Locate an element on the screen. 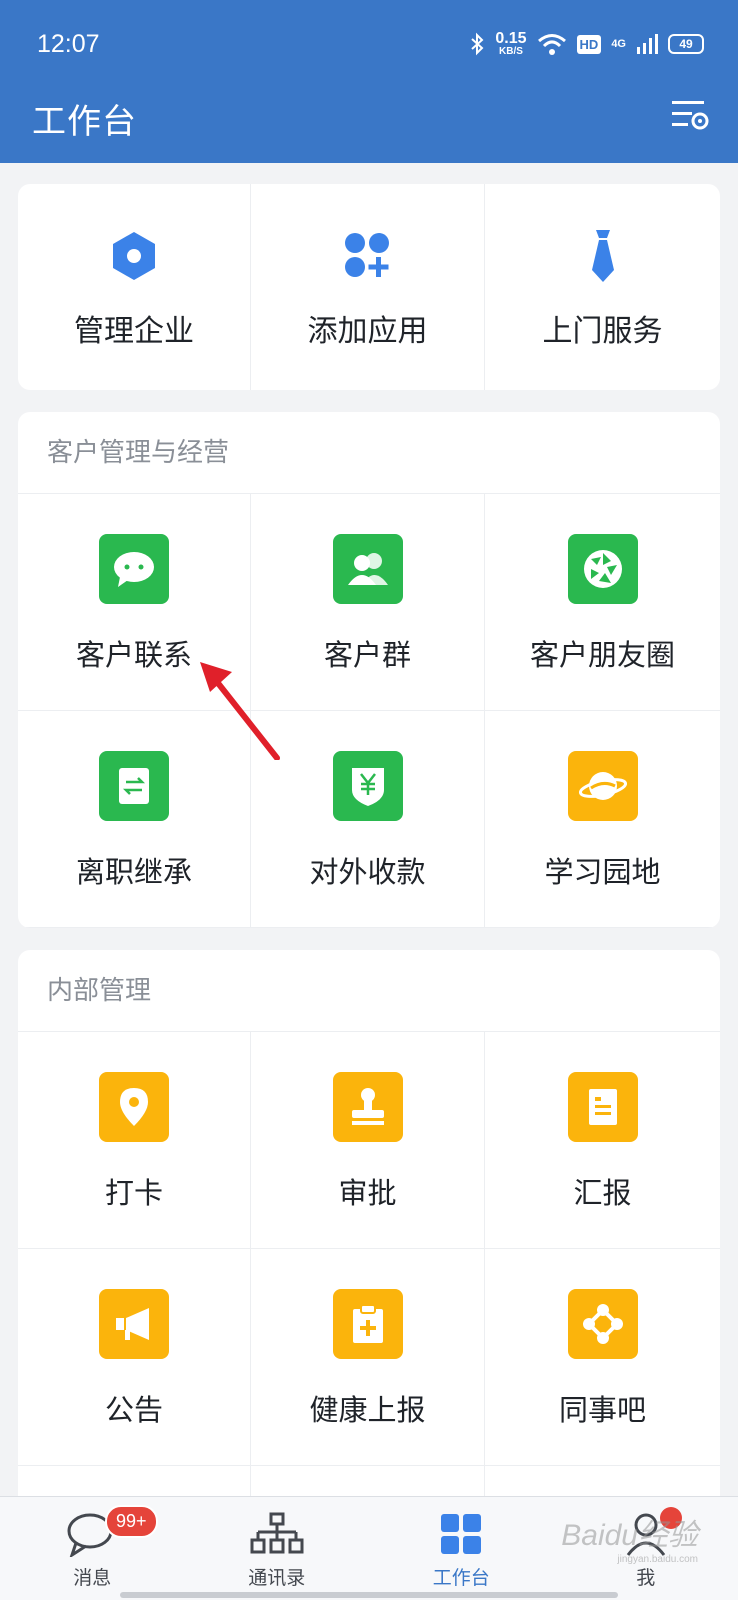 This screenshot has width=738, height=1600. grid-apps-icon is located at coordinates (461, 1534).